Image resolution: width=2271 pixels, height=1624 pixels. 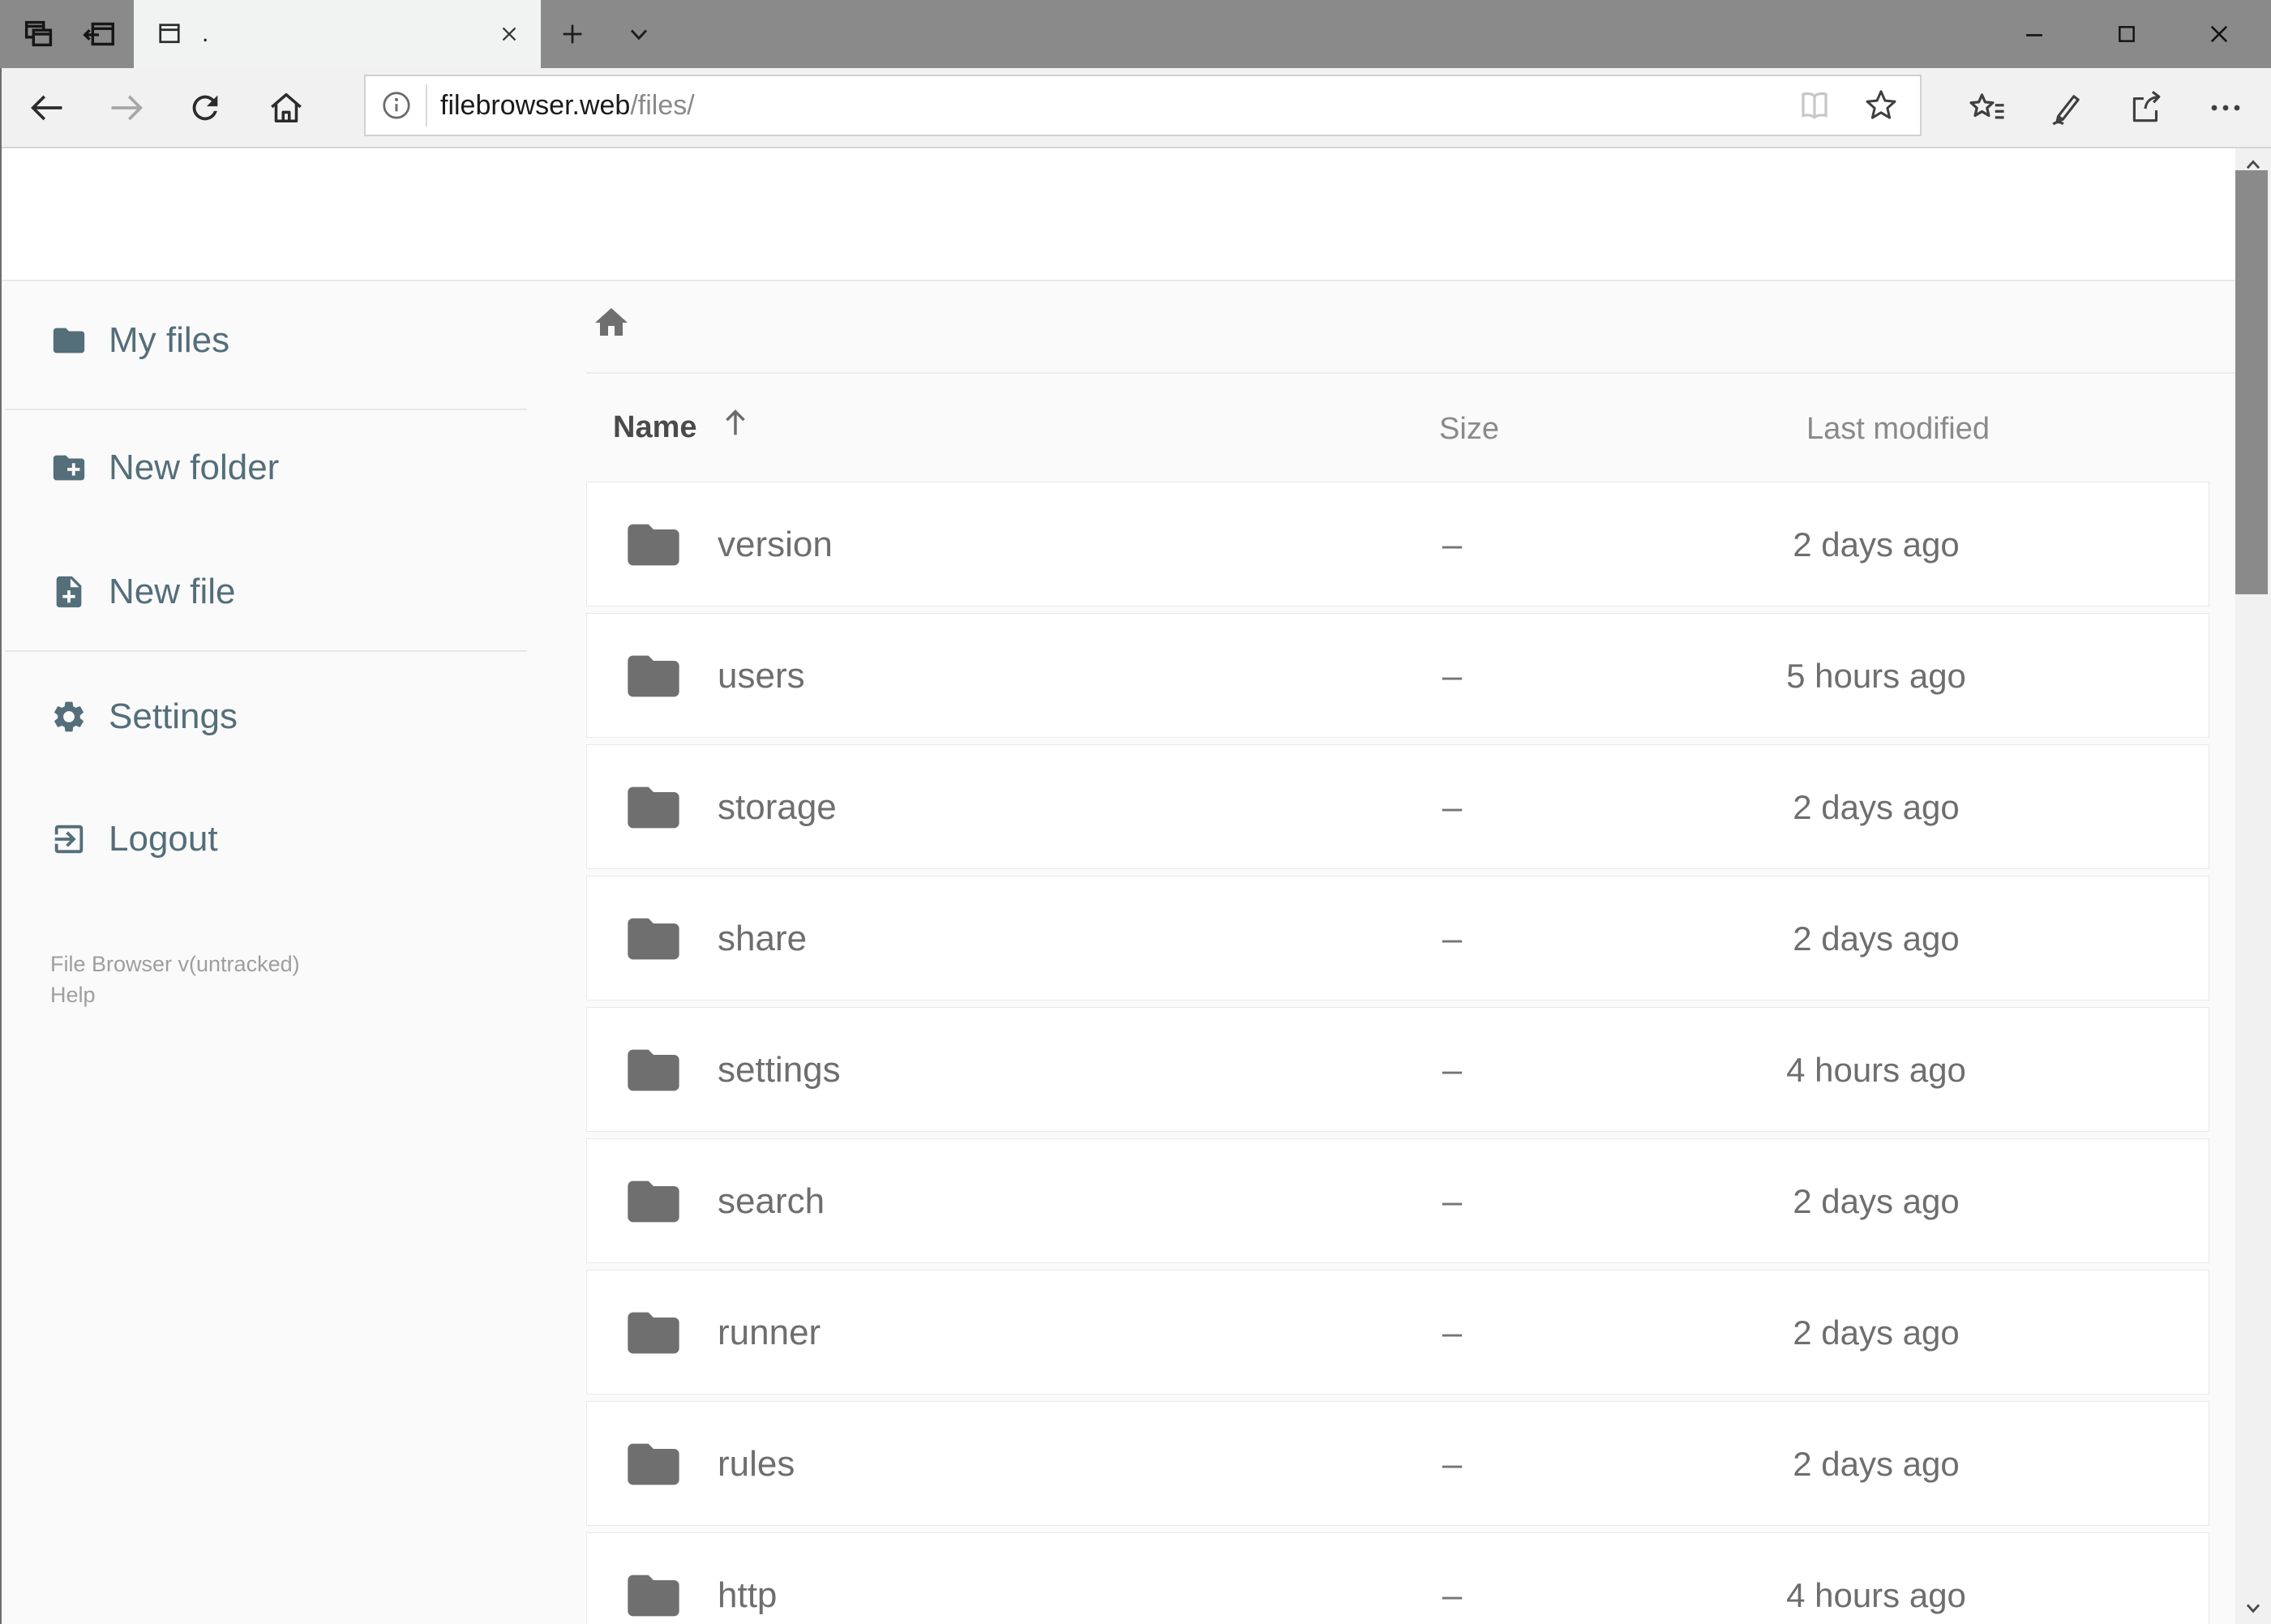 I want to click on sidebar-item-logout: Logout, so click(x=284, y=839).